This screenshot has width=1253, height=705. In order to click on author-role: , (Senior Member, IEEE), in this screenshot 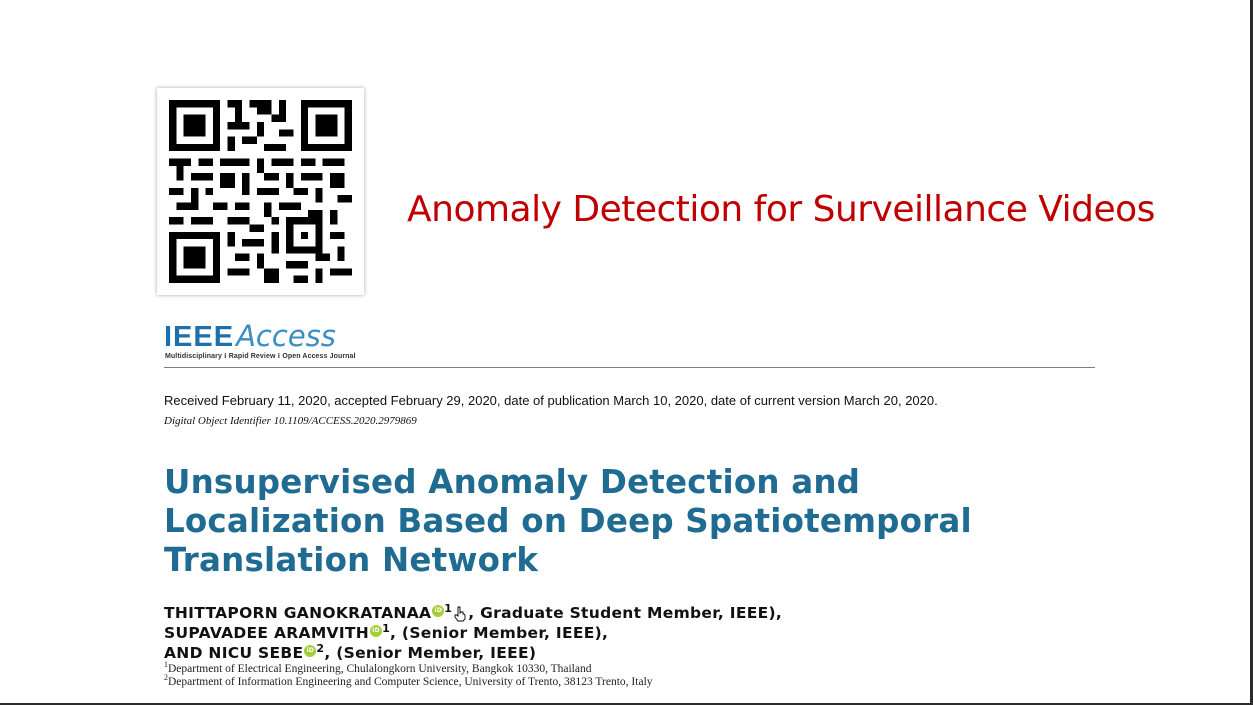, I will do `click(499, 633)`.